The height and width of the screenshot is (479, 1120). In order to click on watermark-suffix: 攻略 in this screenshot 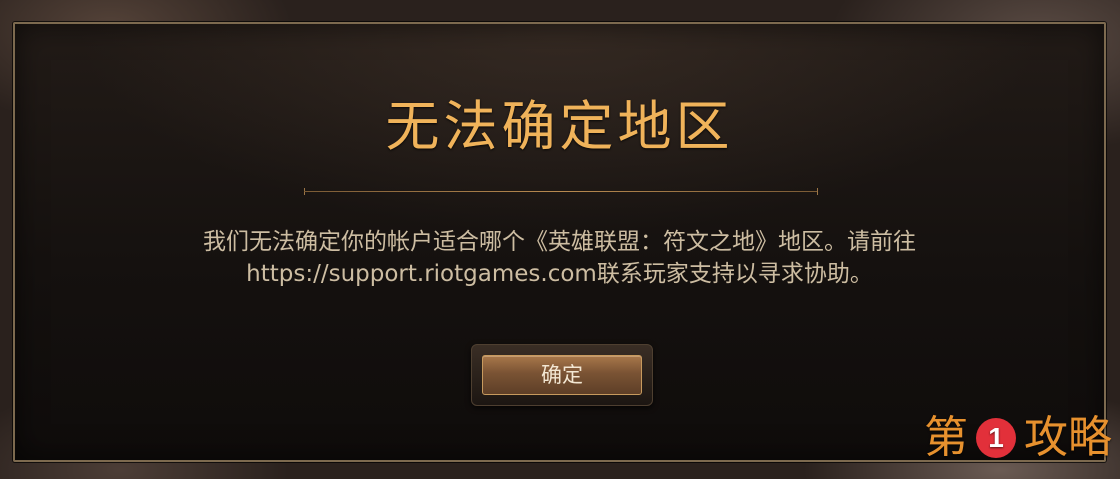, I will do `click(1068, 437)`.